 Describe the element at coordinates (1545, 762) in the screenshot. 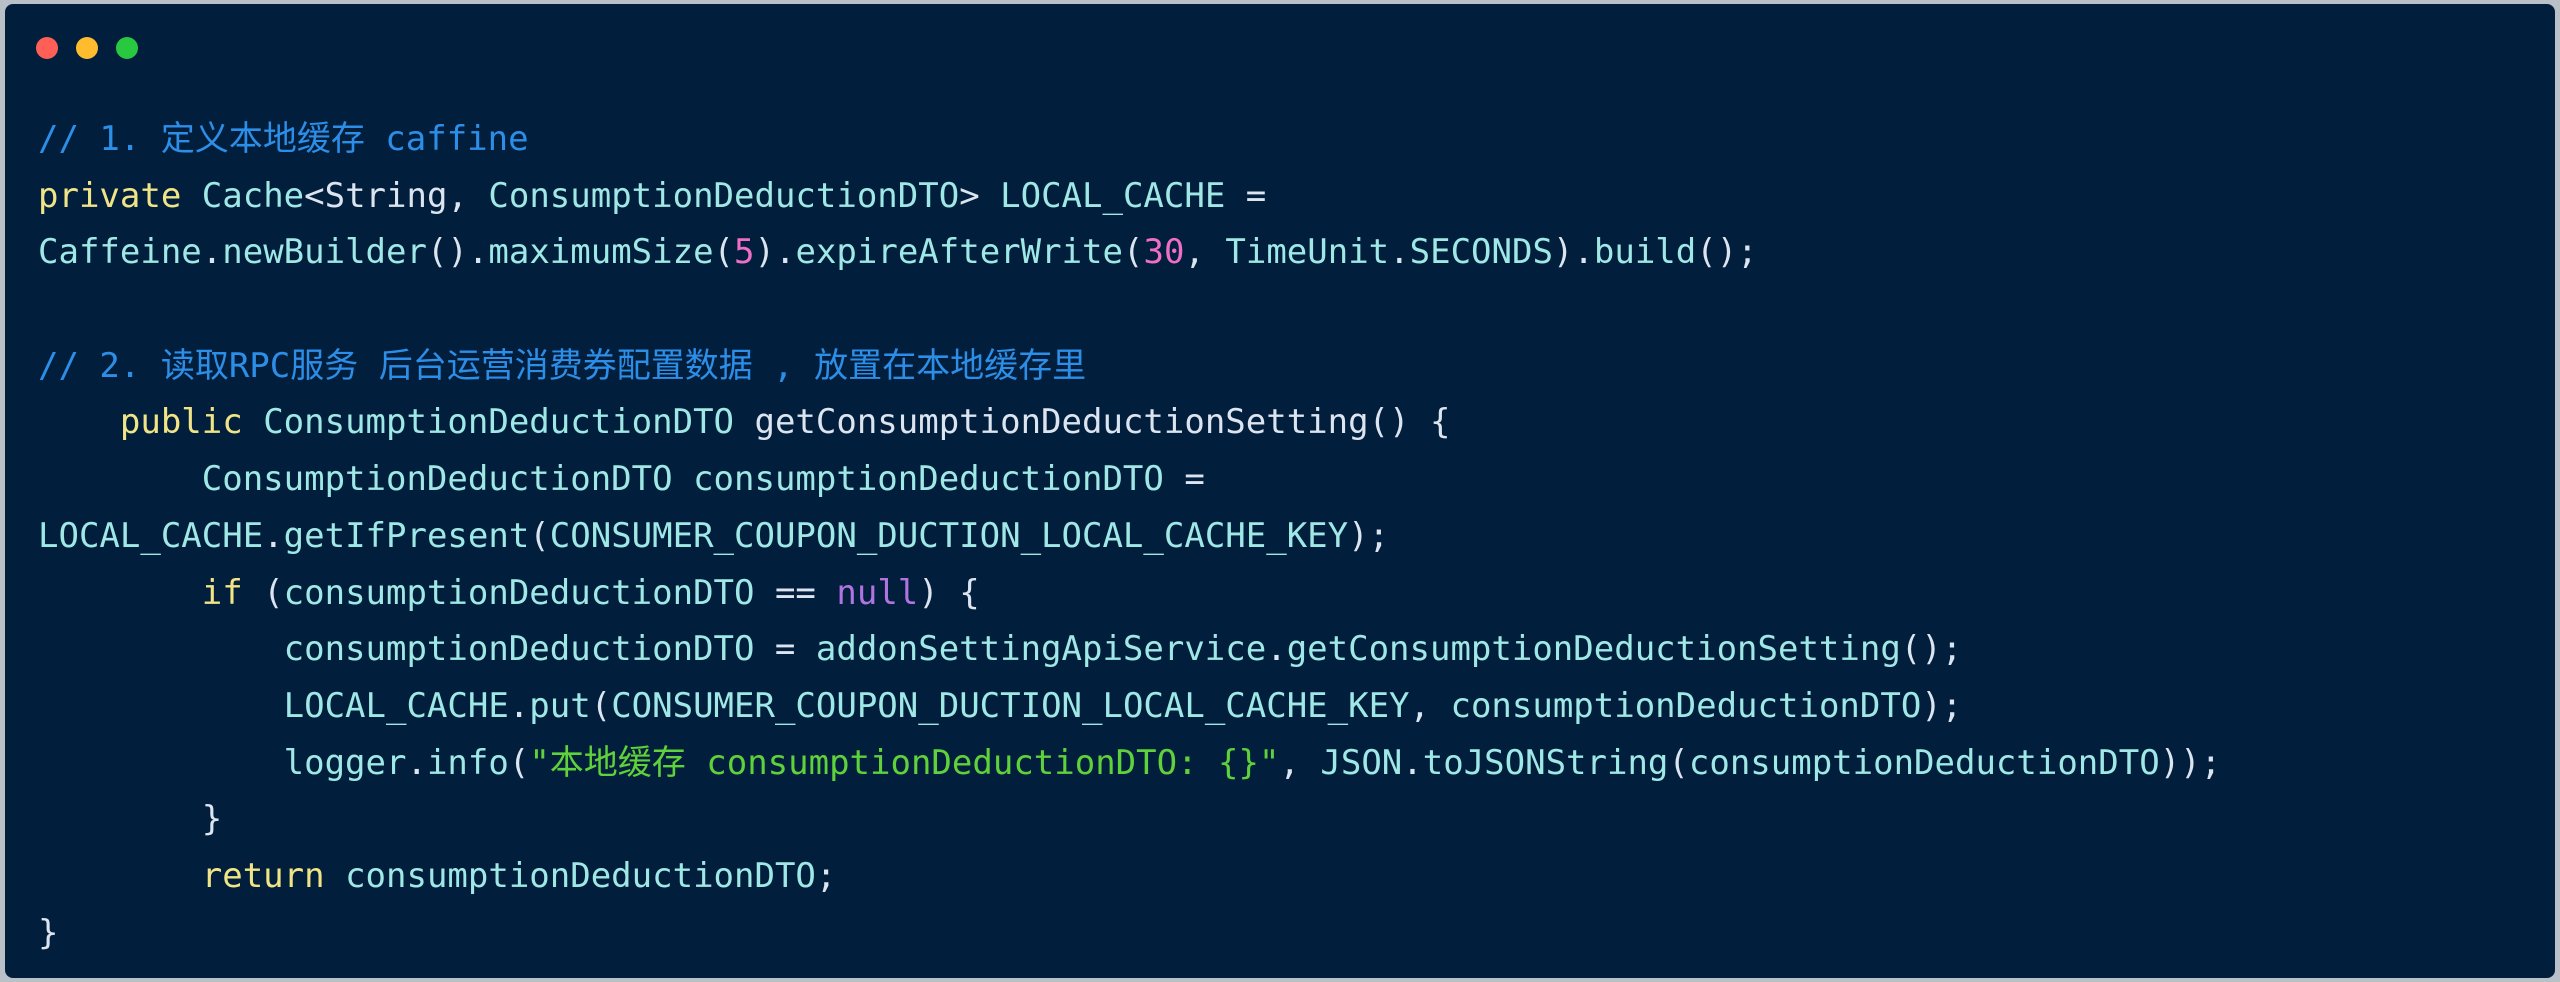

I see `code-token-type: toJSONString` at that location.